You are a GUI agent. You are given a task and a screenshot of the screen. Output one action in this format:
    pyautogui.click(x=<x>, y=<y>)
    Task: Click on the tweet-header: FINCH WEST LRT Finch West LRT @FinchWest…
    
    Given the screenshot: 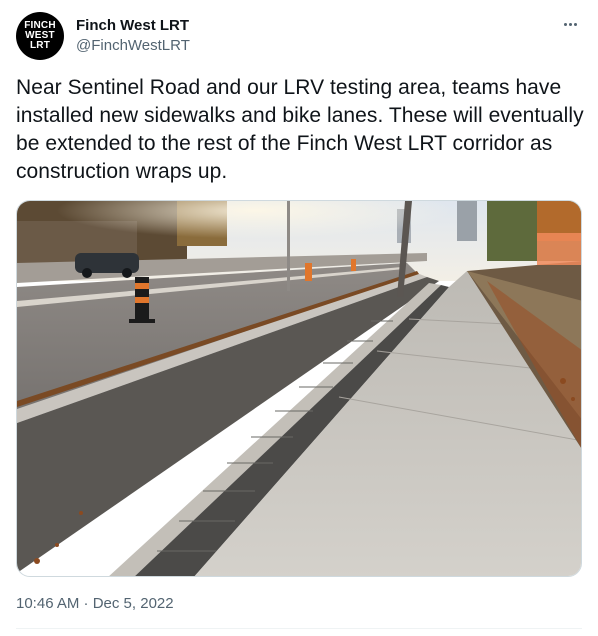 What is the action you would take?
    pyautogui.click(x=299, y=36)
    